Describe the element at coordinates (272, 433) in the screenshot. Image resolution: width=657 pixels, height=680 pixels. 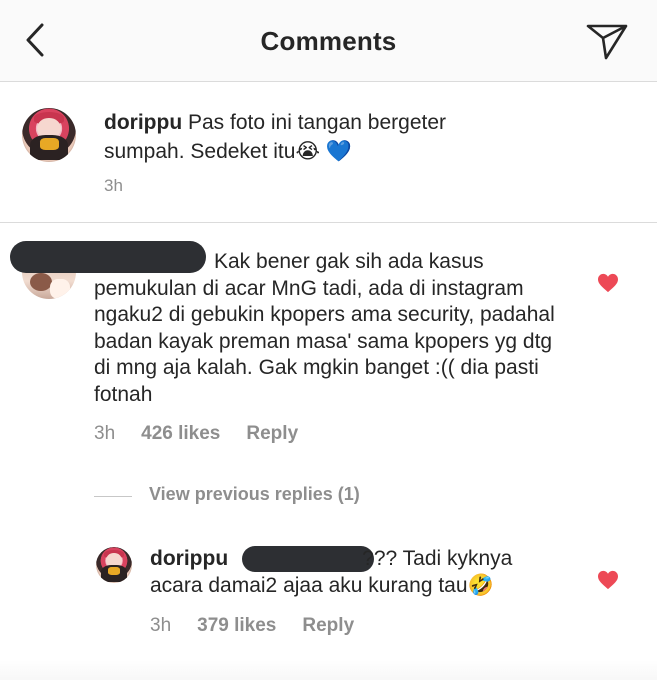
I see `comment-reply-button: Reply` at that location.